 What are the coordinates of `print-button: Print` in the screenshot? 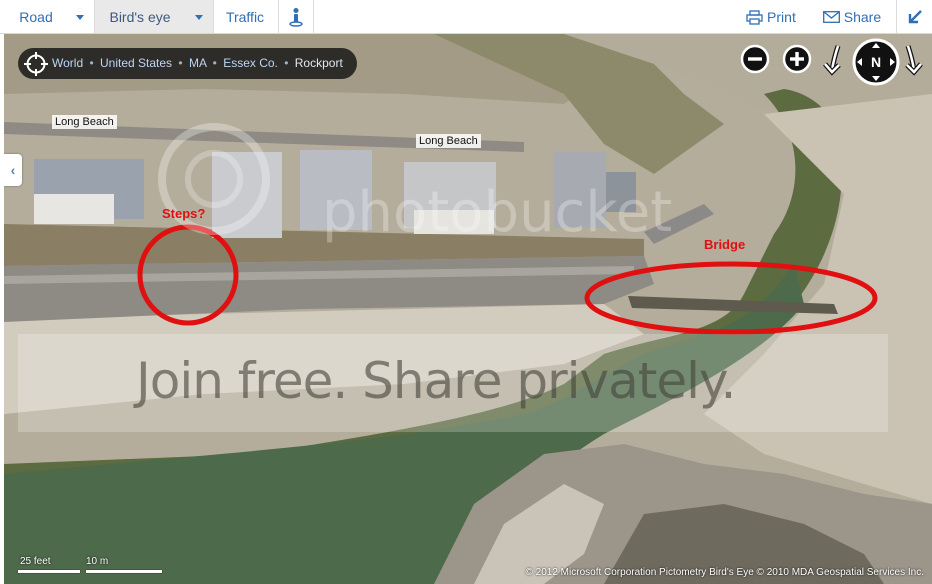 It's located at (771, 16).